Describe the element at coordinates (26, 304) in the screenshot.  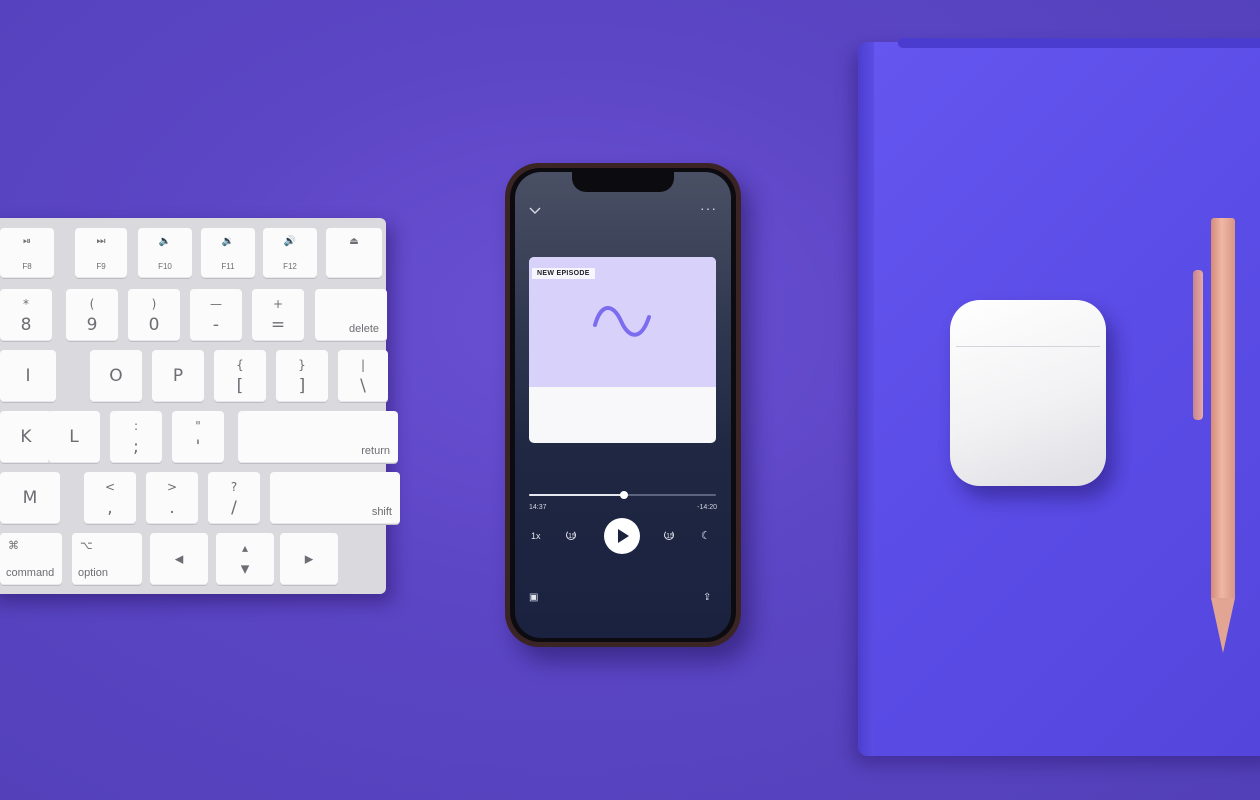
I see `key-label: *` at that location.